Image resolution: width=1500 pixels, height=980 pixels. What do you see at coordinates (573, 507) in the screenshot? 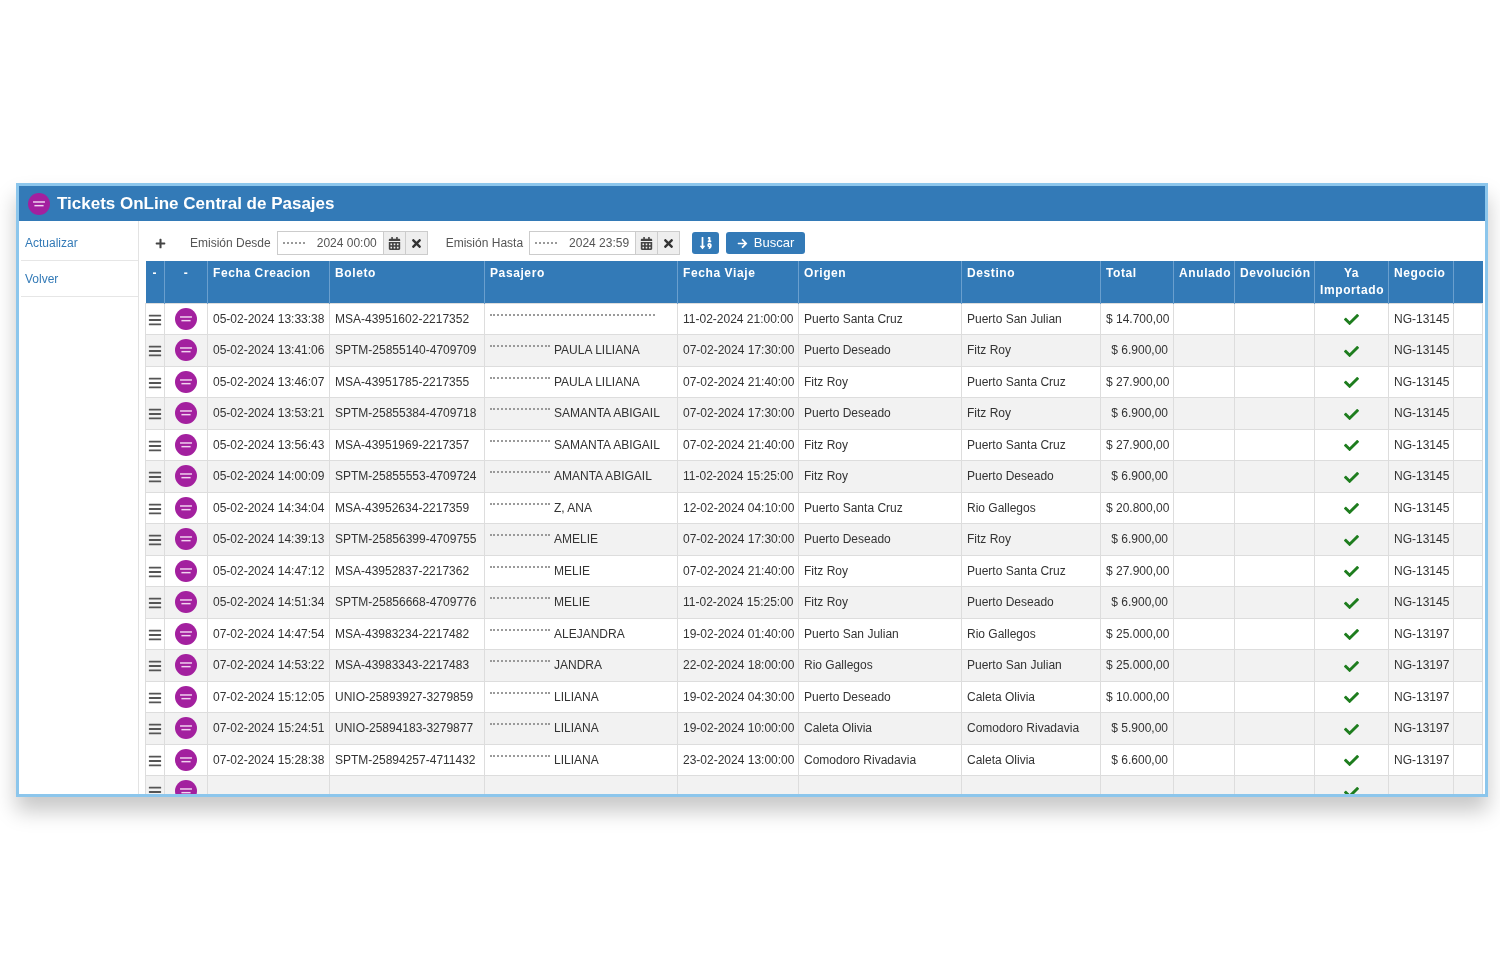
I see `passenger-name: Z, ANA` at bounding box center [573, 507].